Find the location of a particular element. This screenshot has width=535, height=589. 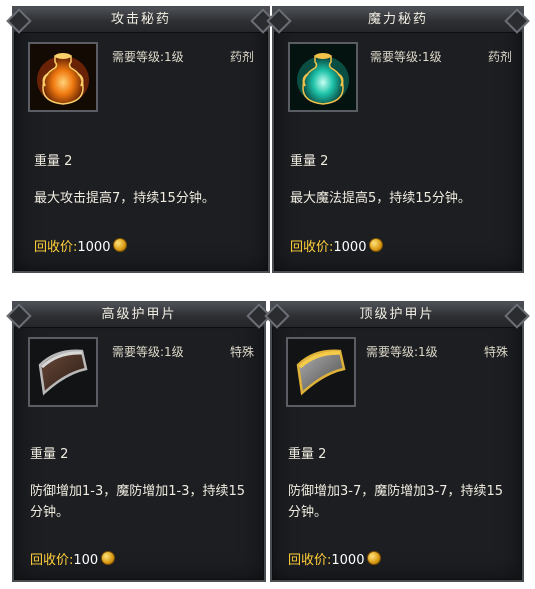

gold-armor-plate-icon is located at coordinates (321, 372).